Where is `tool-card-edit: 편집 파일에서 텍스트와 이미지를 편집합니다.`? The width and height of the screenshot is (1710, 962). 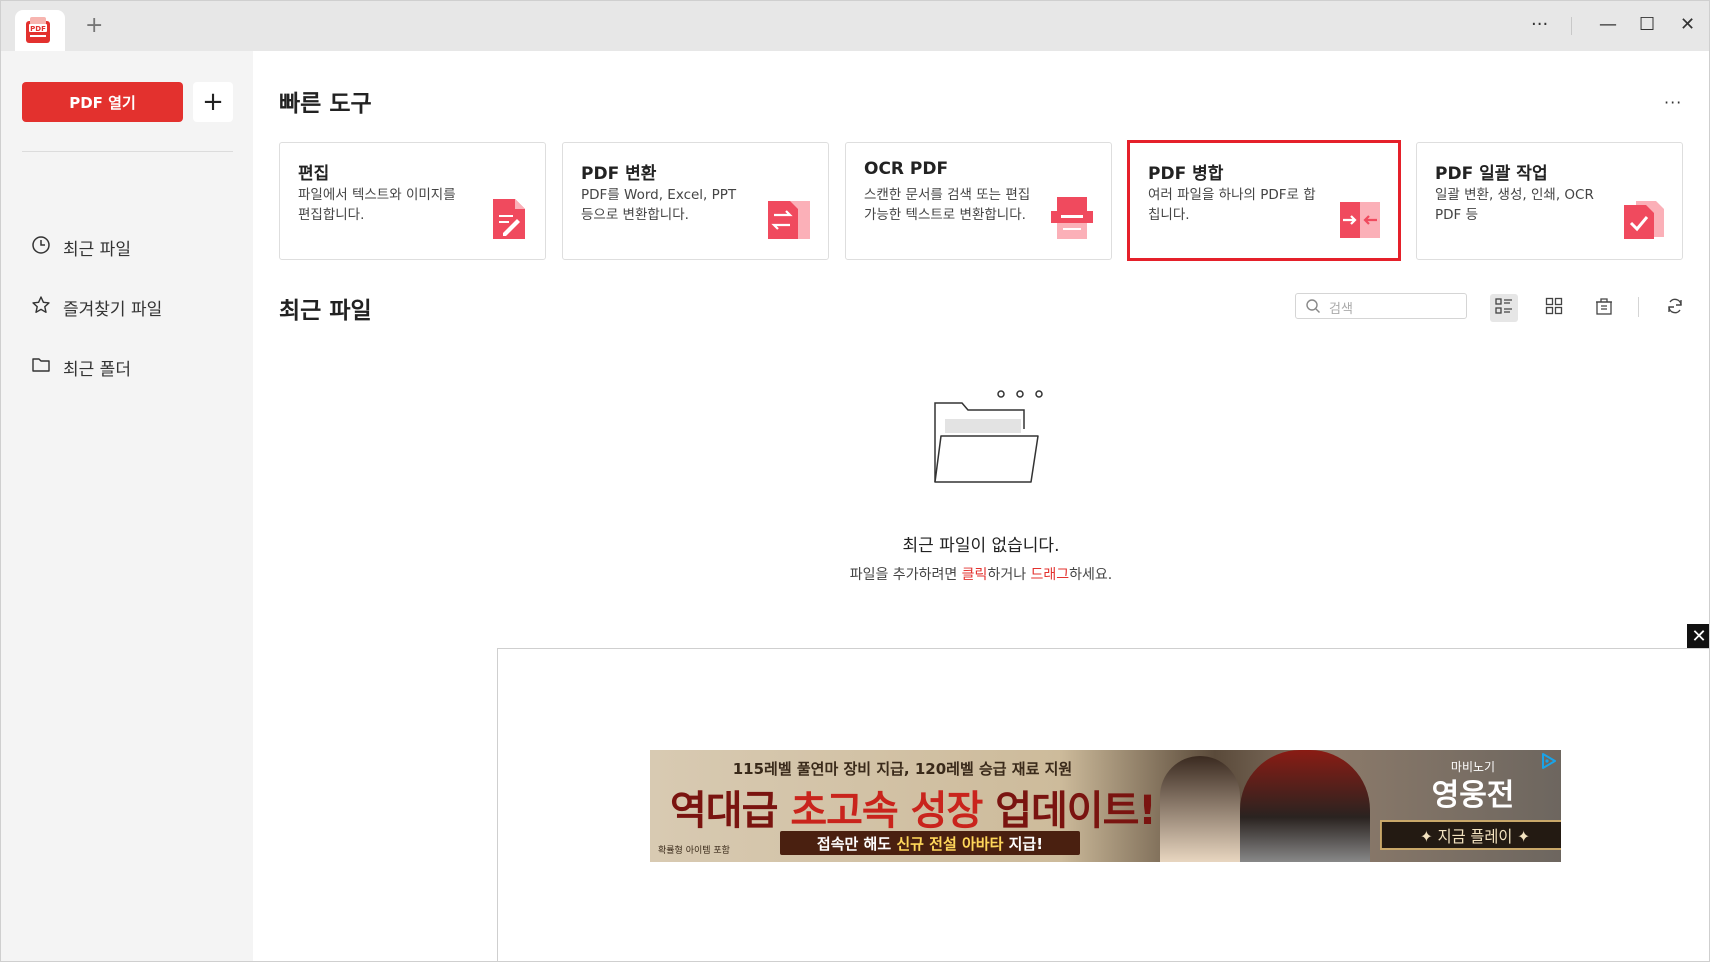 tool-card-edit: 편집 파일에서 텍스트와 이미지를 편집합니다. is located at coordinates (412, 201).